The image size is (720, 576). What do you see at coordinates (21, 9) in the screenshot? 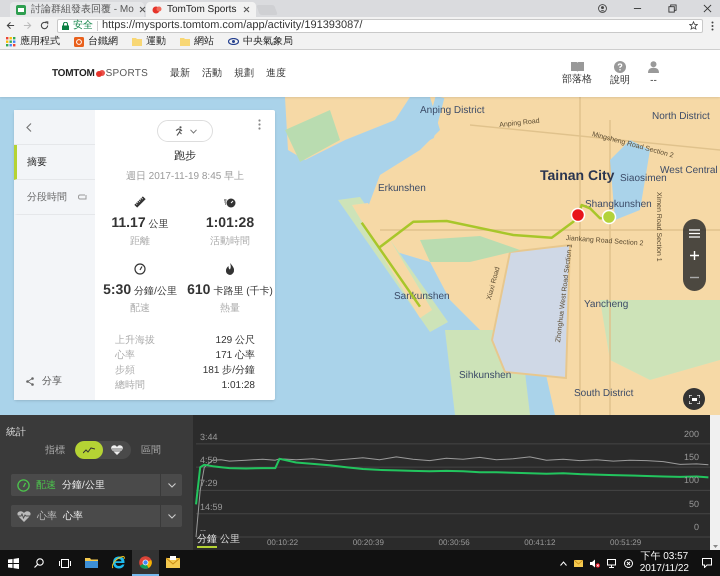
I see `chat-favicon-icon` at bounding box center [21, 9].